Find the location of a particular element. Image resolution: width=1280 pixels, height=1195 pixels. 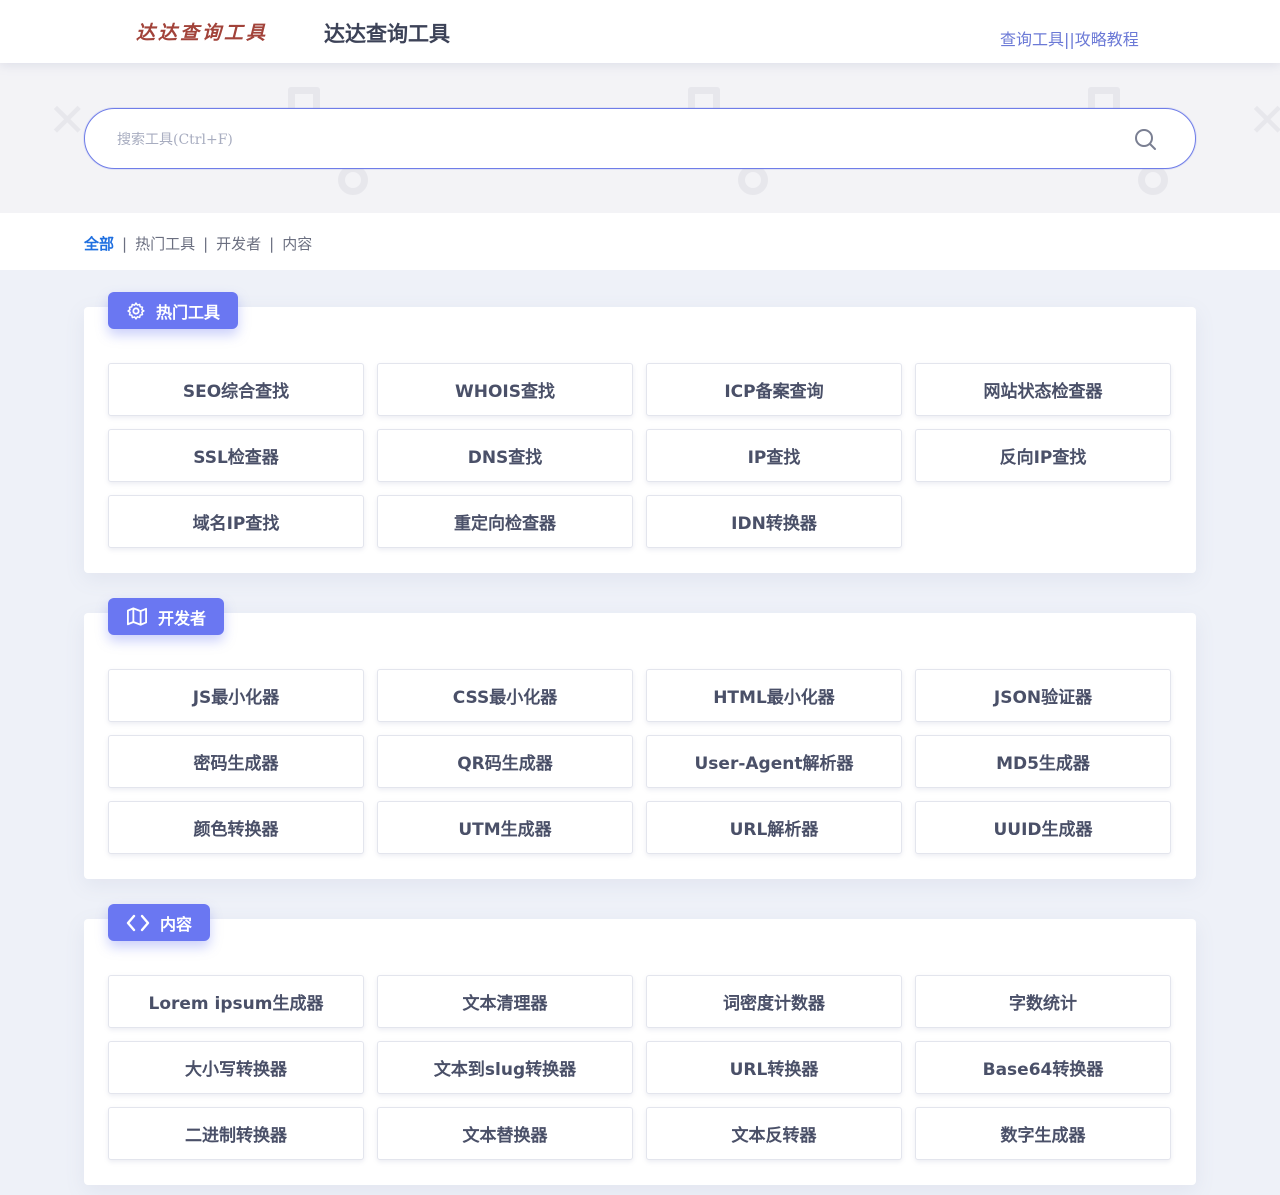

tool-button-json-validator: JSON验证器 is located at coordinates (1043, 695).